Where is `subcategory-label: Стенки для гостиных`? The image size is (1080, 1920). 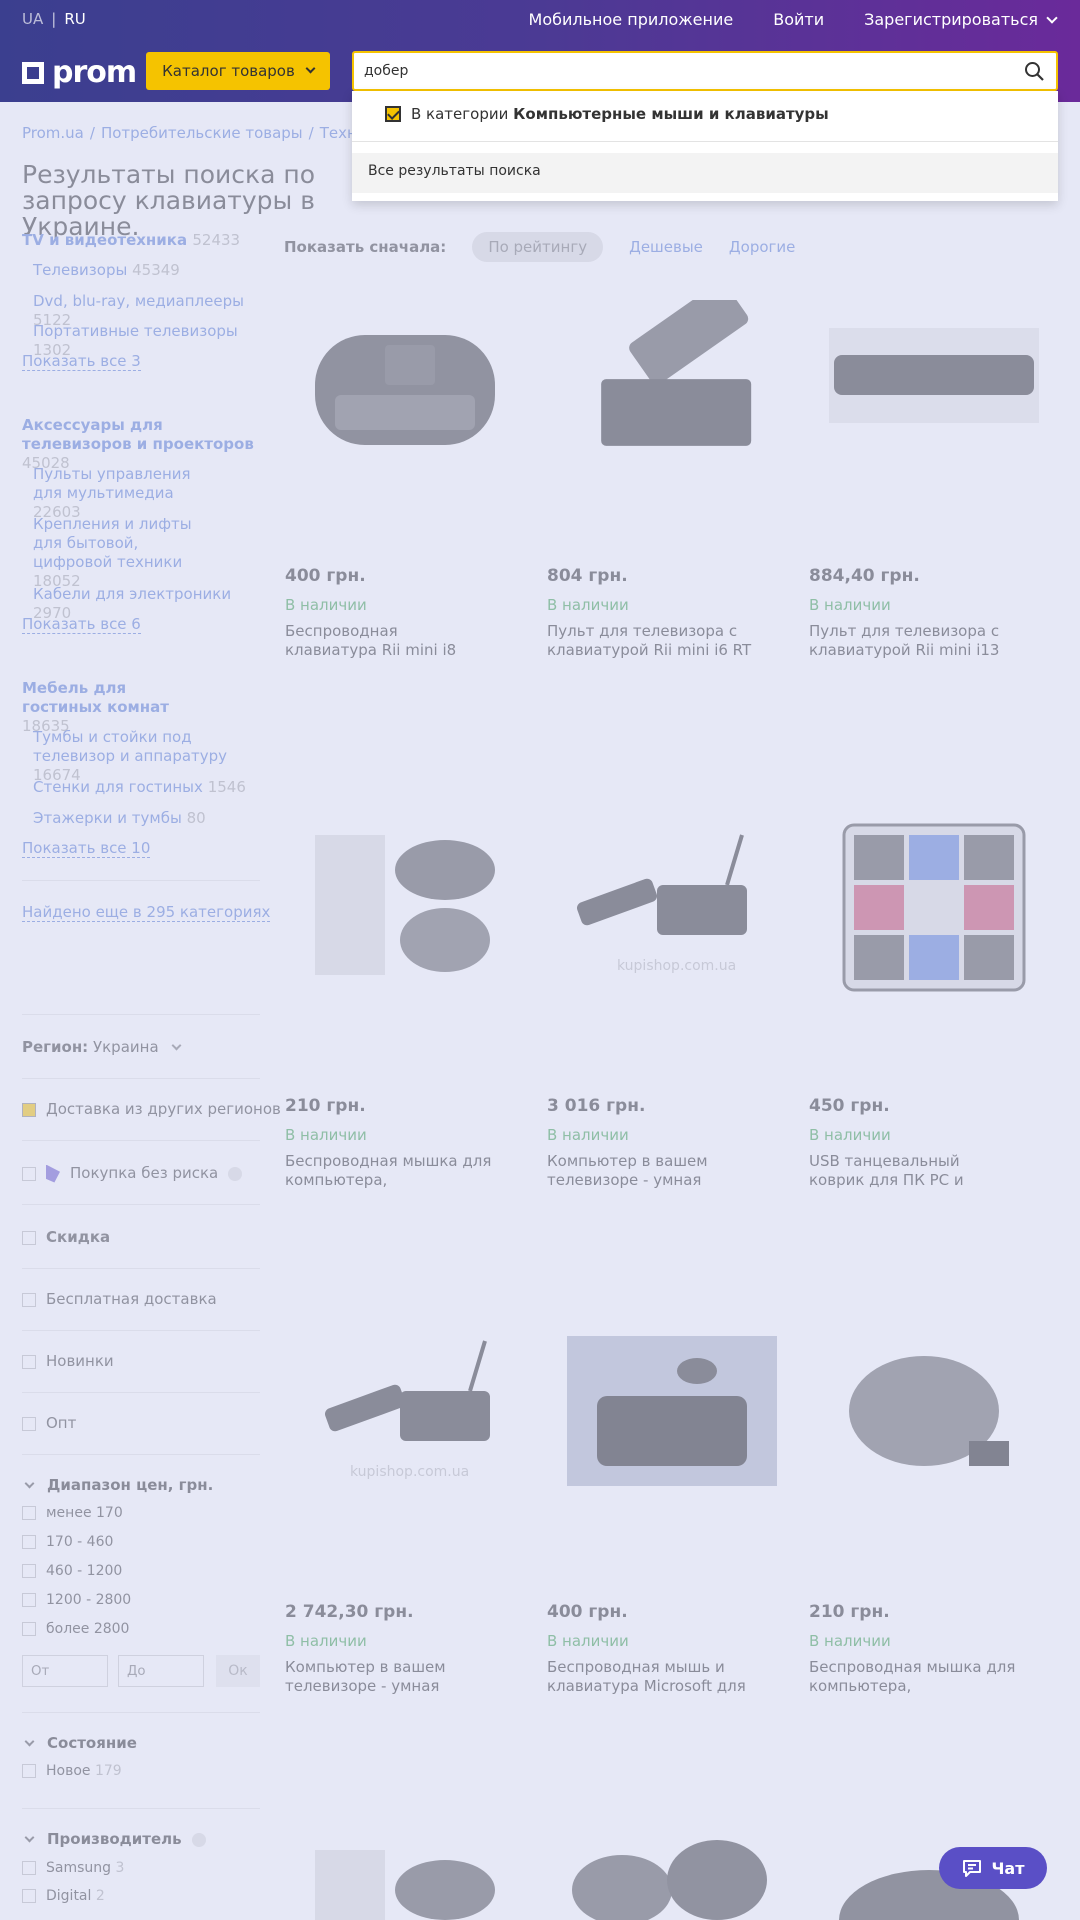
subcategory-label: Стенки для гостиных is located at coordinates (118, 787).